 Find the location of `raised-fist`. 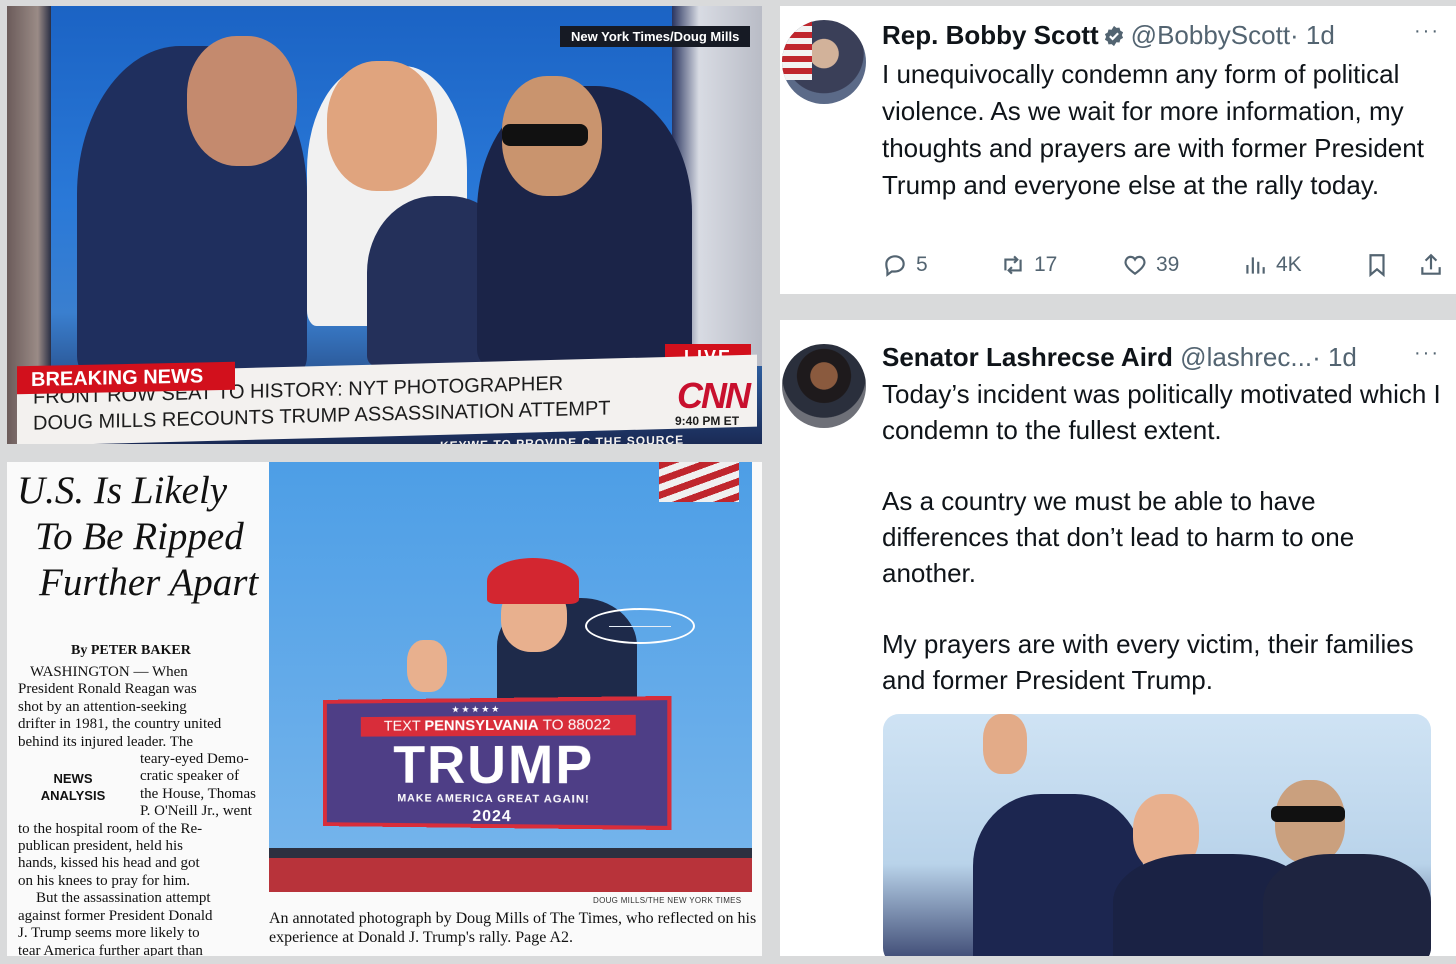

raised-fist is located at coordinates (1005, 744).